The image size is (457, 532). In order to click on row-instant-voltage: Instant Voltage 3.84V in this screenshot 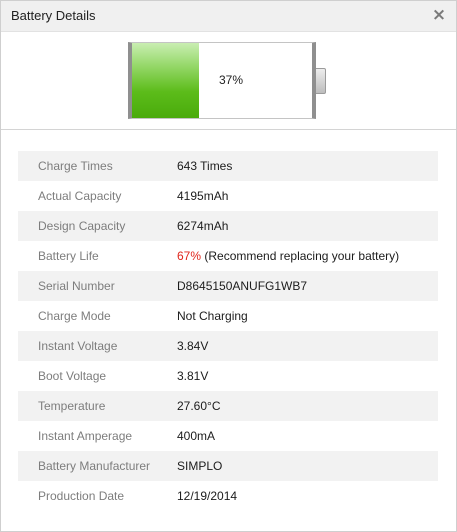, I will do `click(228, 346)`.